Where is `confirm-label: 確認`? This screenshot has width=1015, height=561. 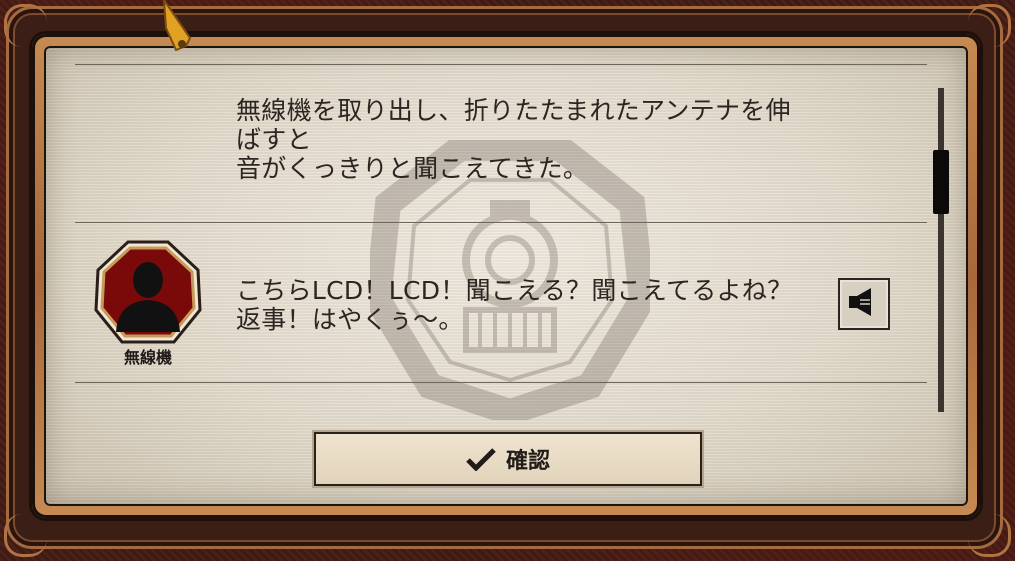
confirm-label: 確認 is located at coordinates (527, 461).